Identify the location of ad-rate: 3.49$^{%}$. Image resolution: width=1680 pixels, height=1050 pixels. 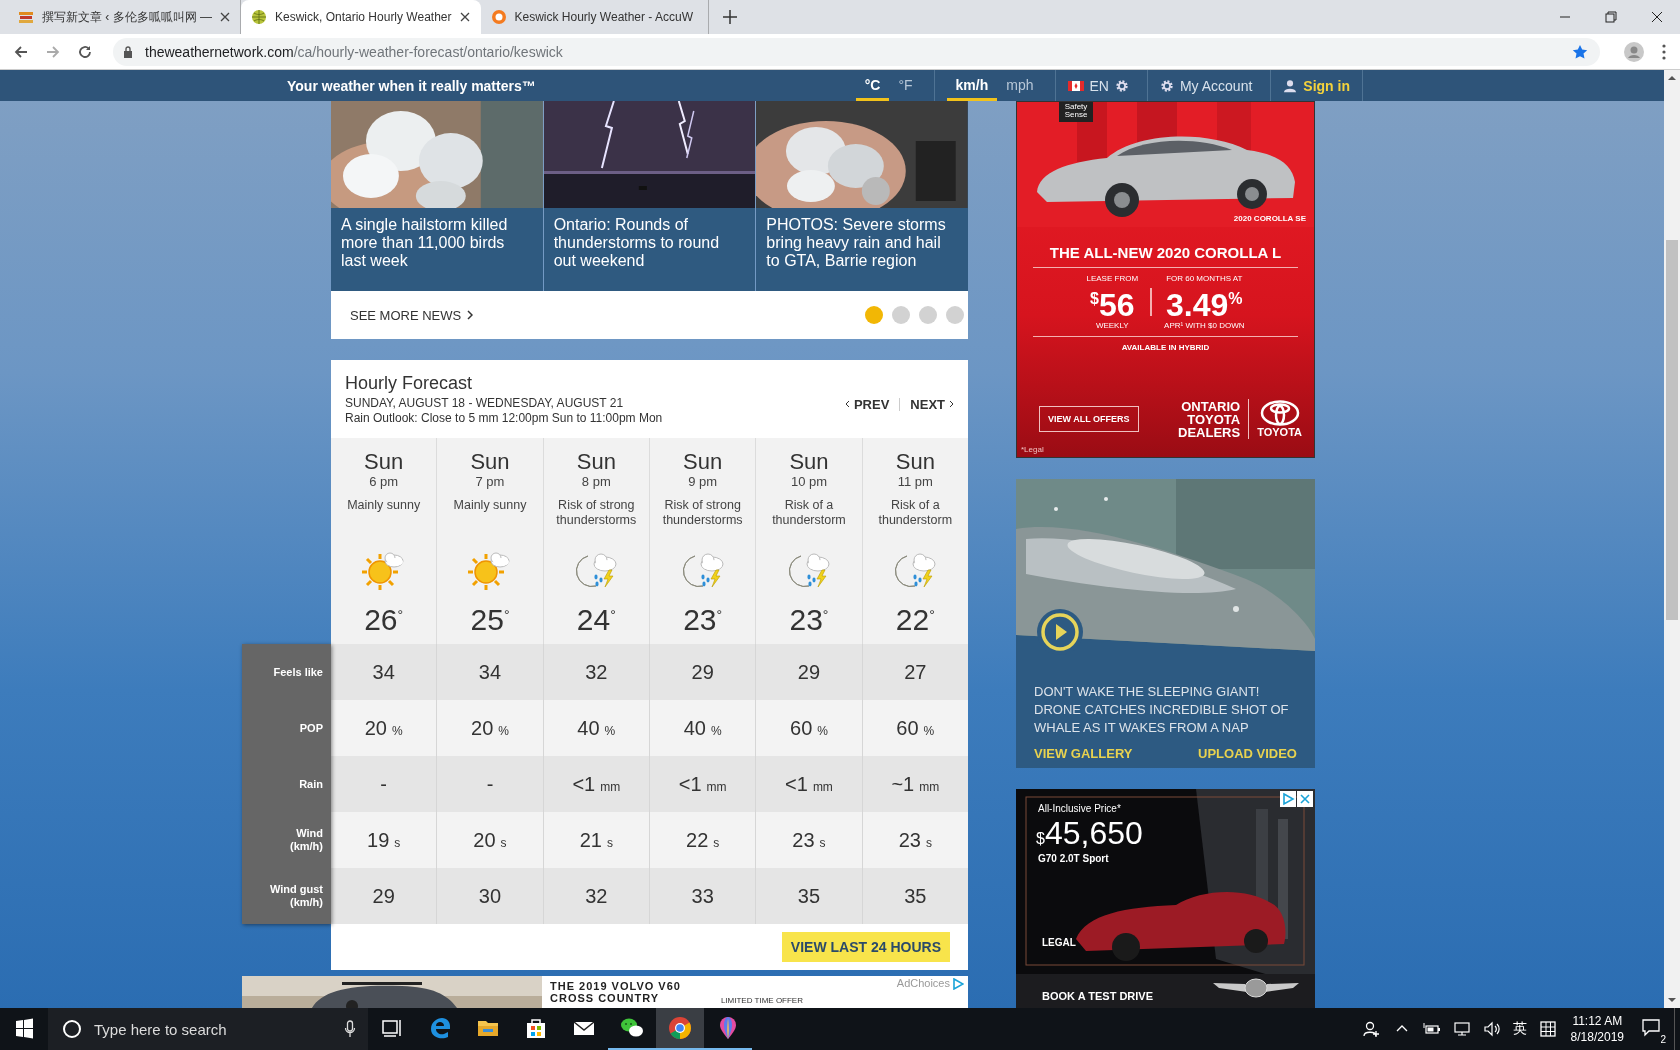
(1204, 303).